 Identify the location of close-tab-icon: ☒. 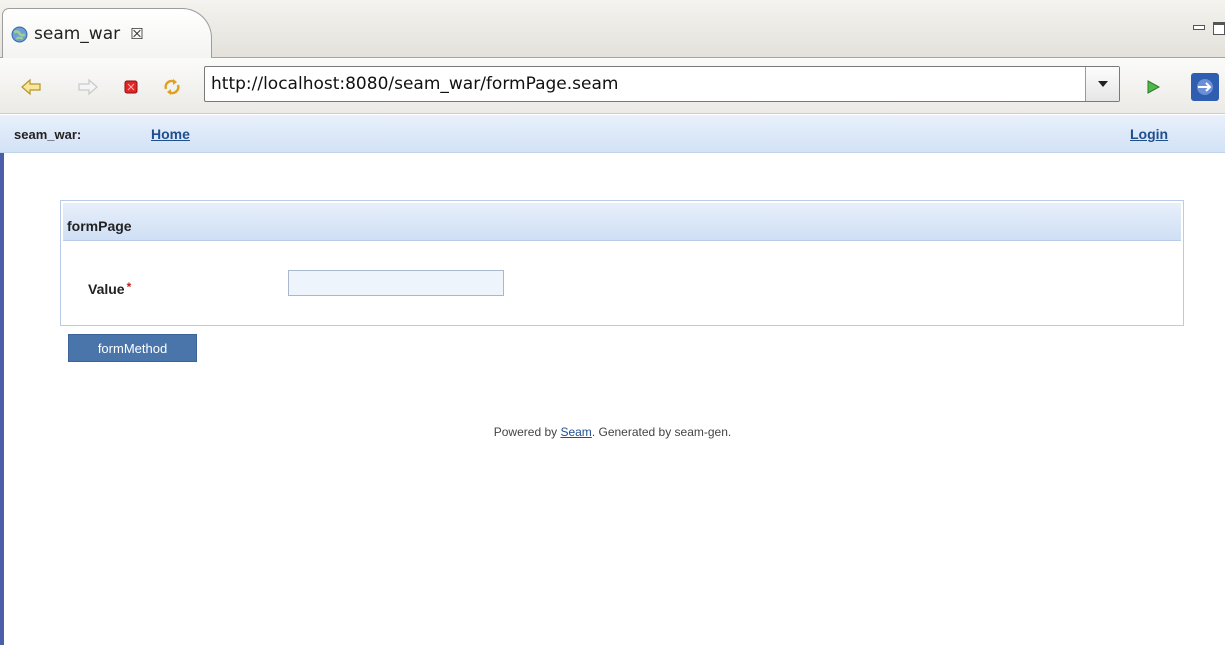
(136, 34).